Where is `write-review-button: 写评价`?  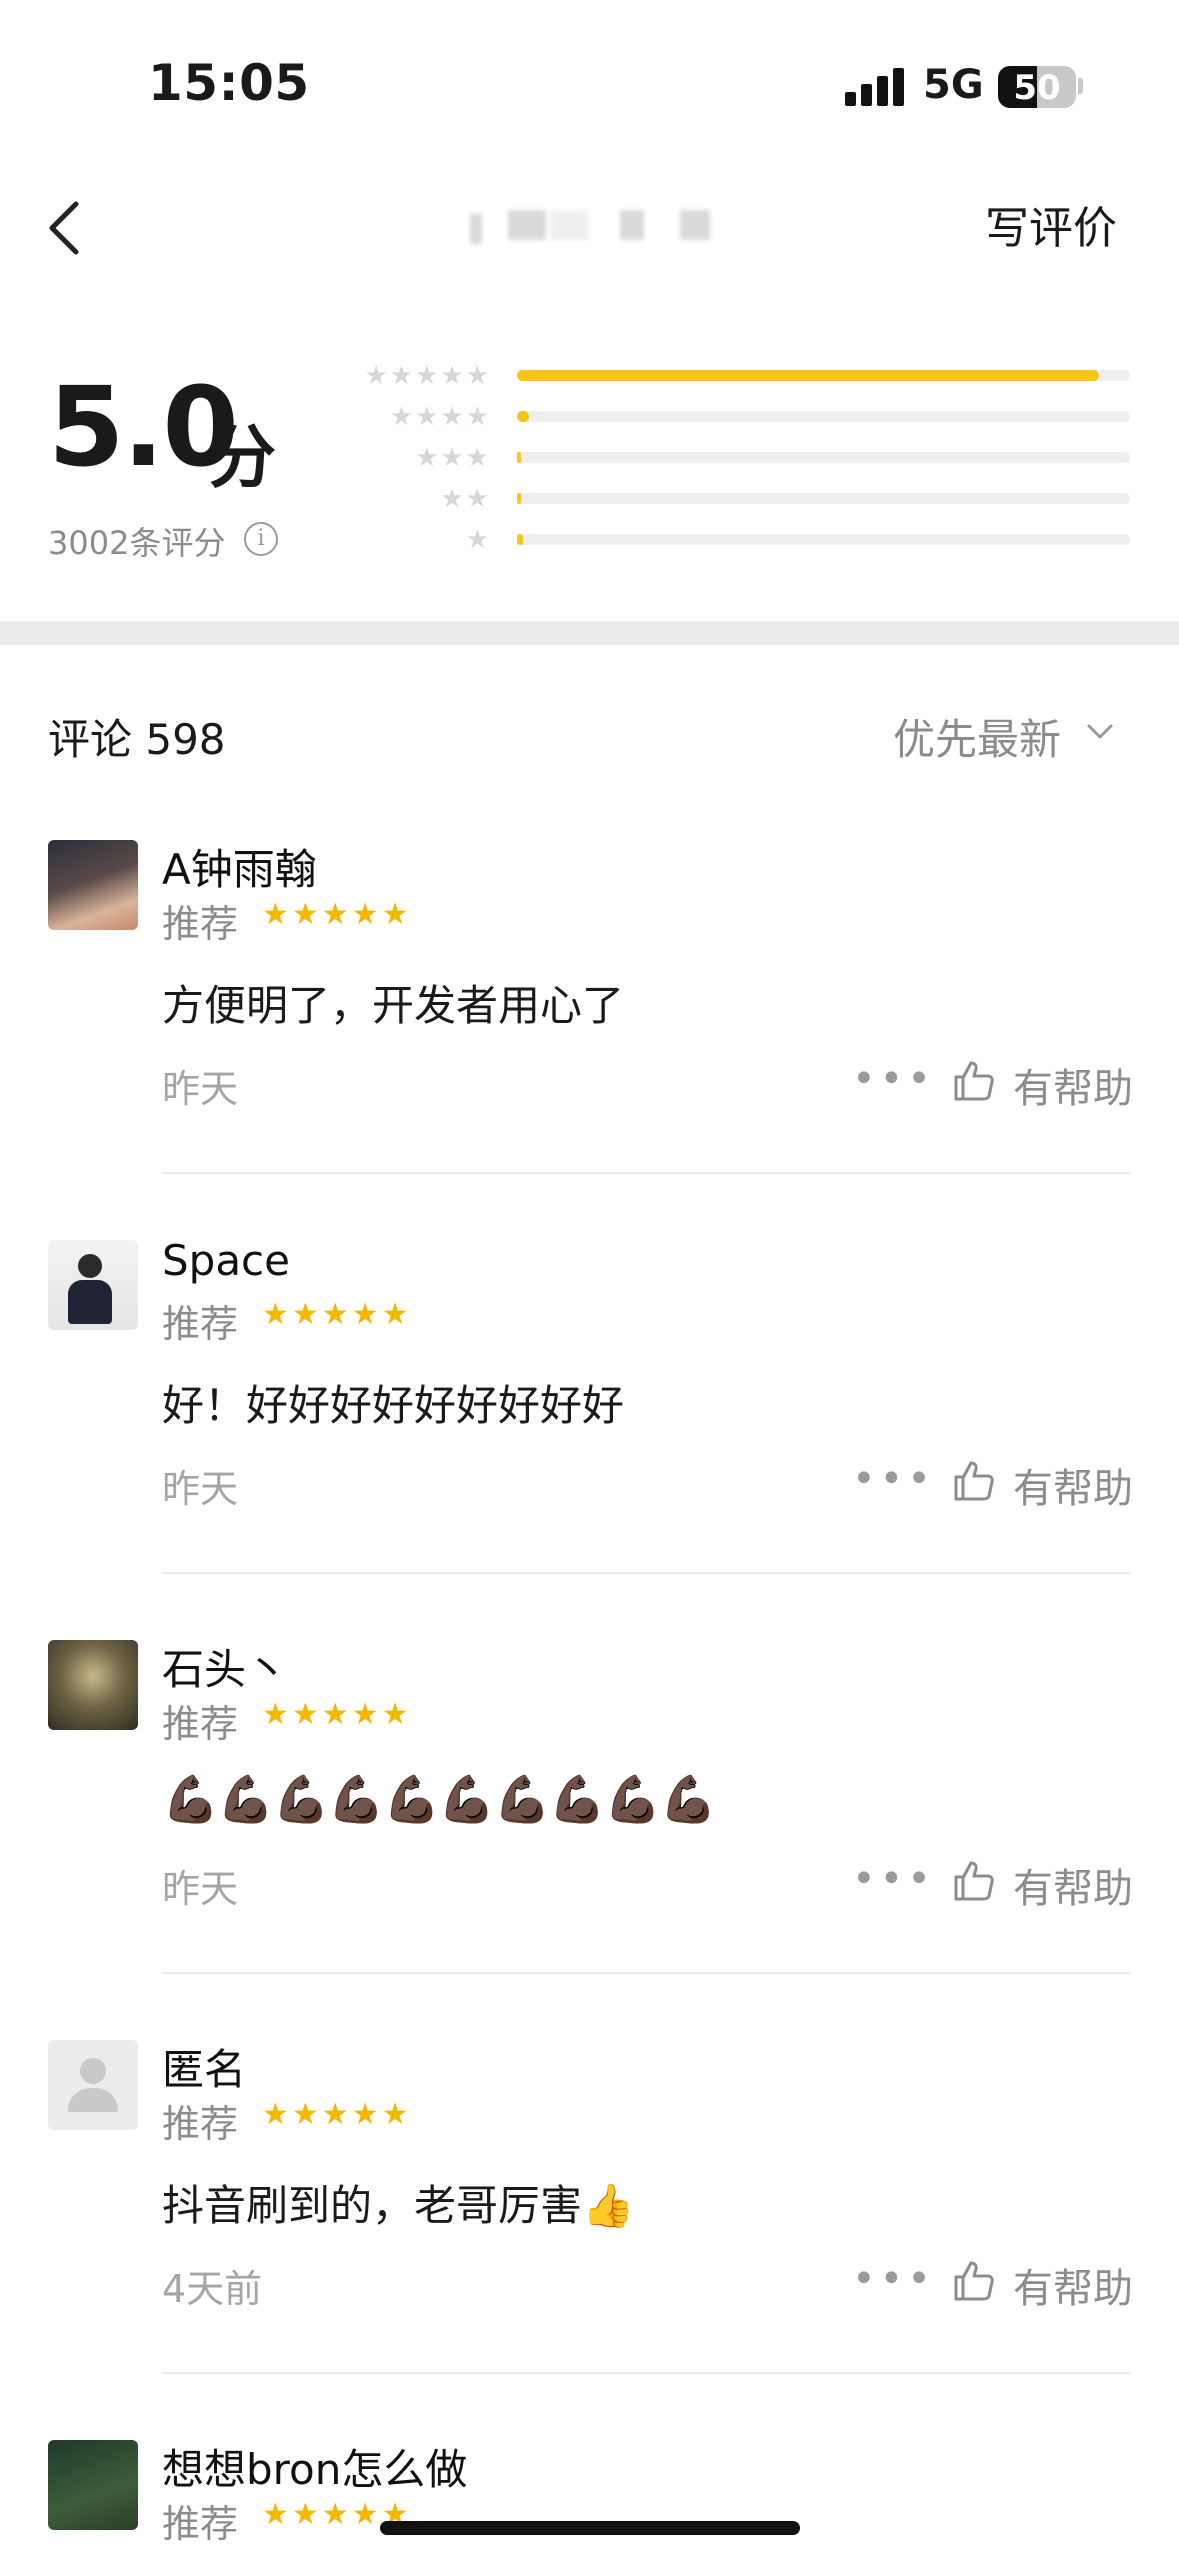
write-review-button: 写评价 is located at coordinates (1051, 224).